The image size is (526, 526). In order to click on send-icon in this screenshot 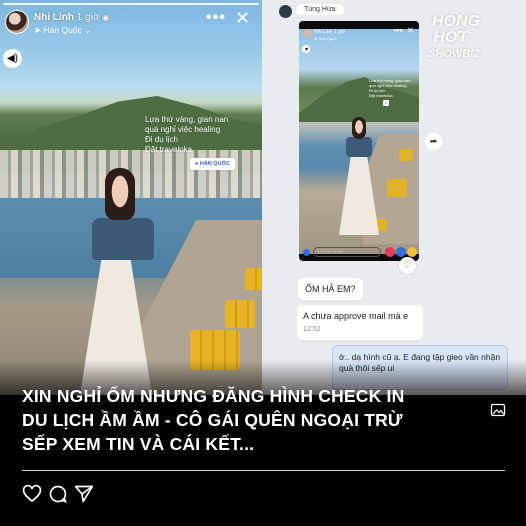, I will do `click(84, 494)`.